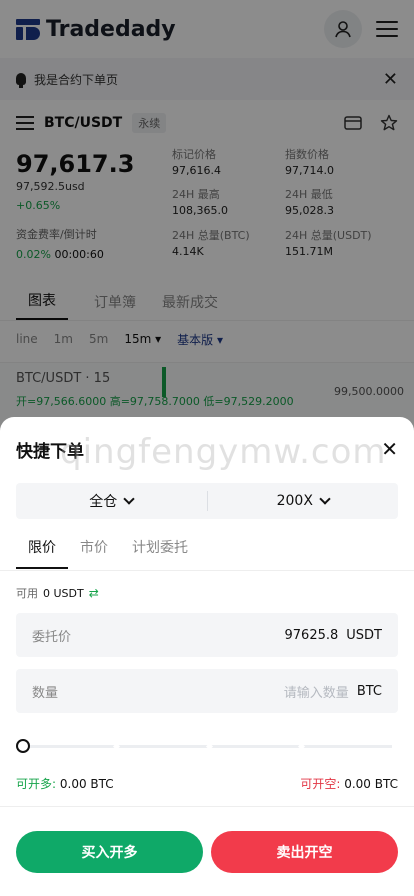 This screenshot has height=896, width=414. I want to click on max-short-label: 可开空:, so click(320, 784).